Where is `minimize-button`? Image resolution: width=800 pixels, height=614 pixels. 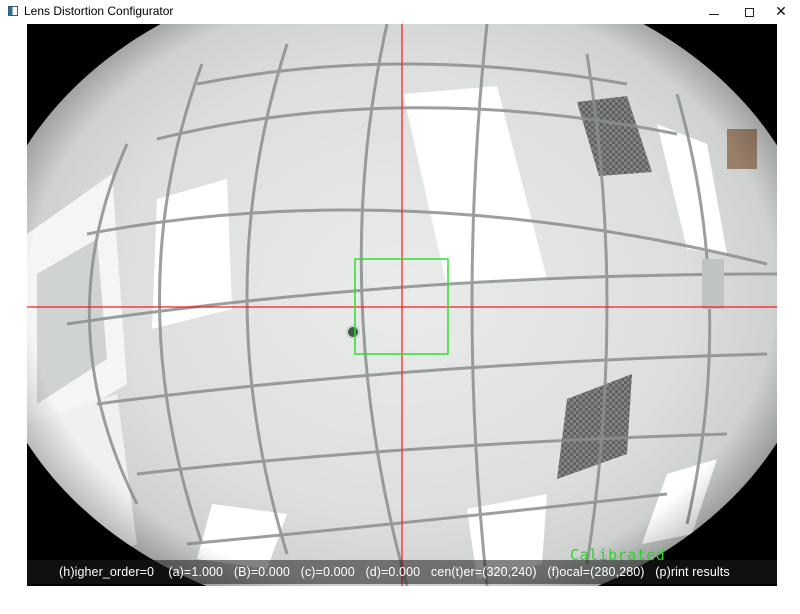
minimize-button is located at coordinates (714, 12).